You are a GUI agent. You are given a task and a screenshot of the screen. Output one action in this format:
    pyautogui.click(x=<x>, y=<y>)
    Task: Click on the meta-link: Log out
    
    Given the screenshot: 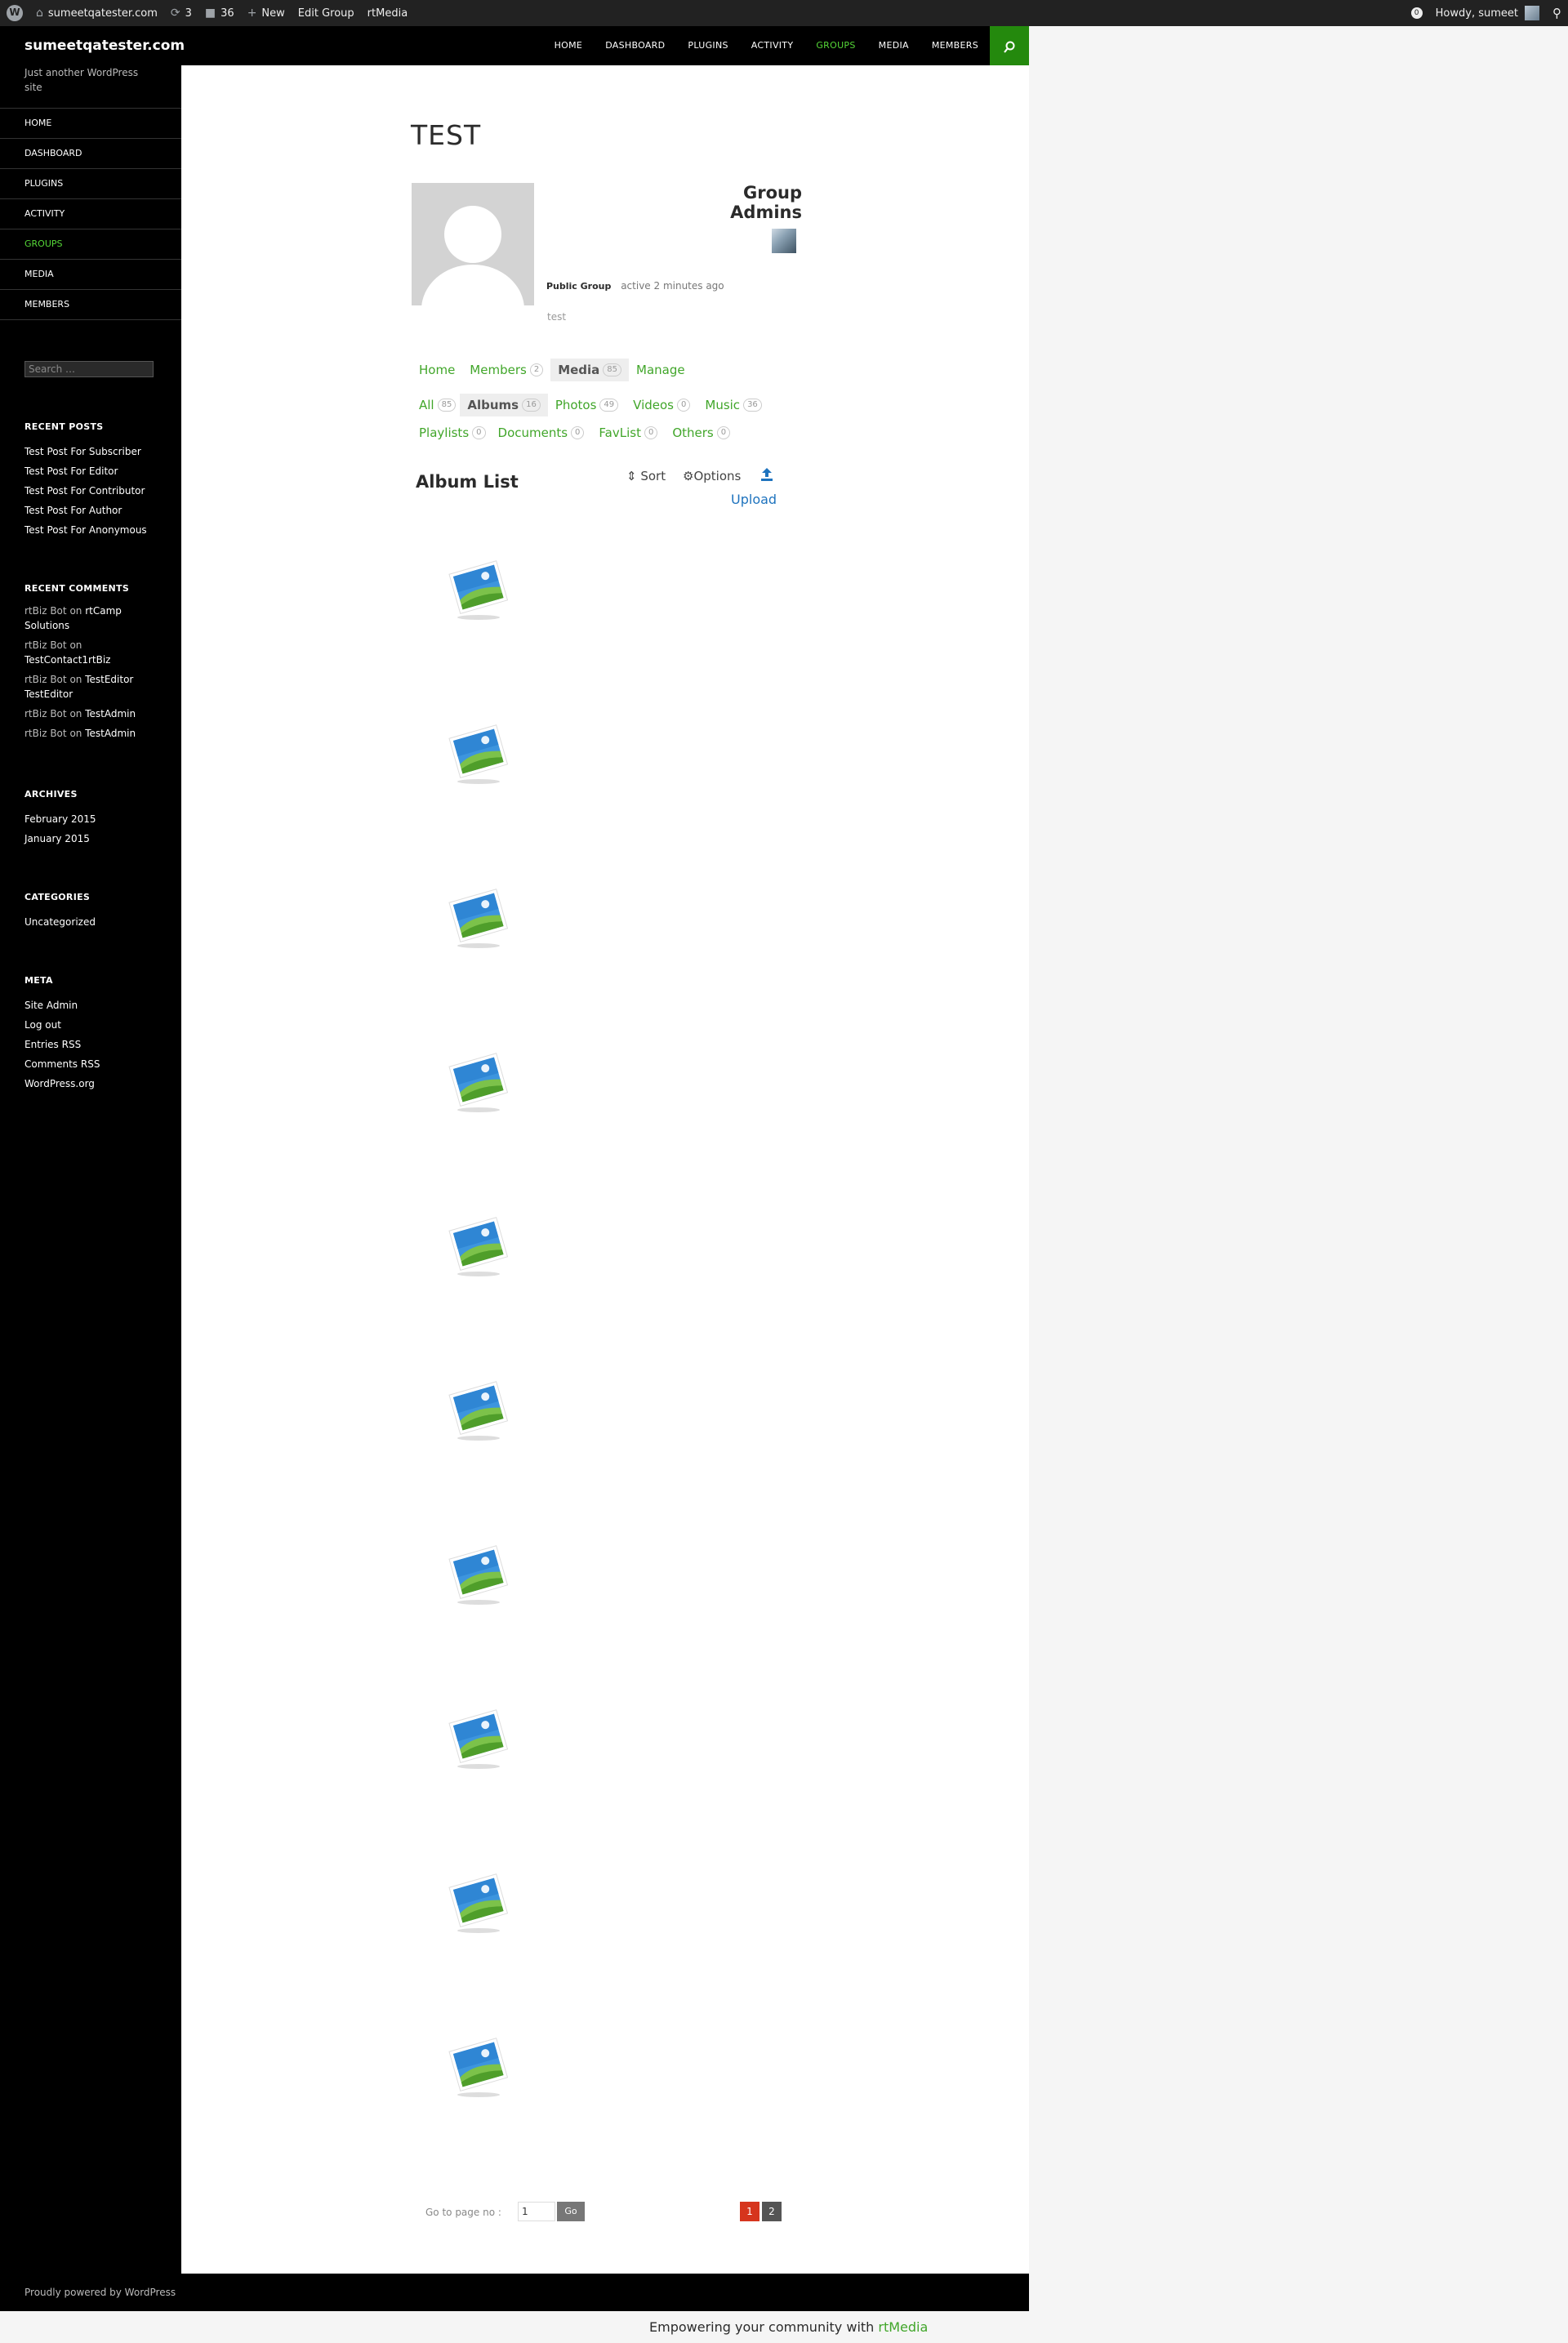 What is the action you would take?
    pyautogui.click(x=95, y=1025)
    